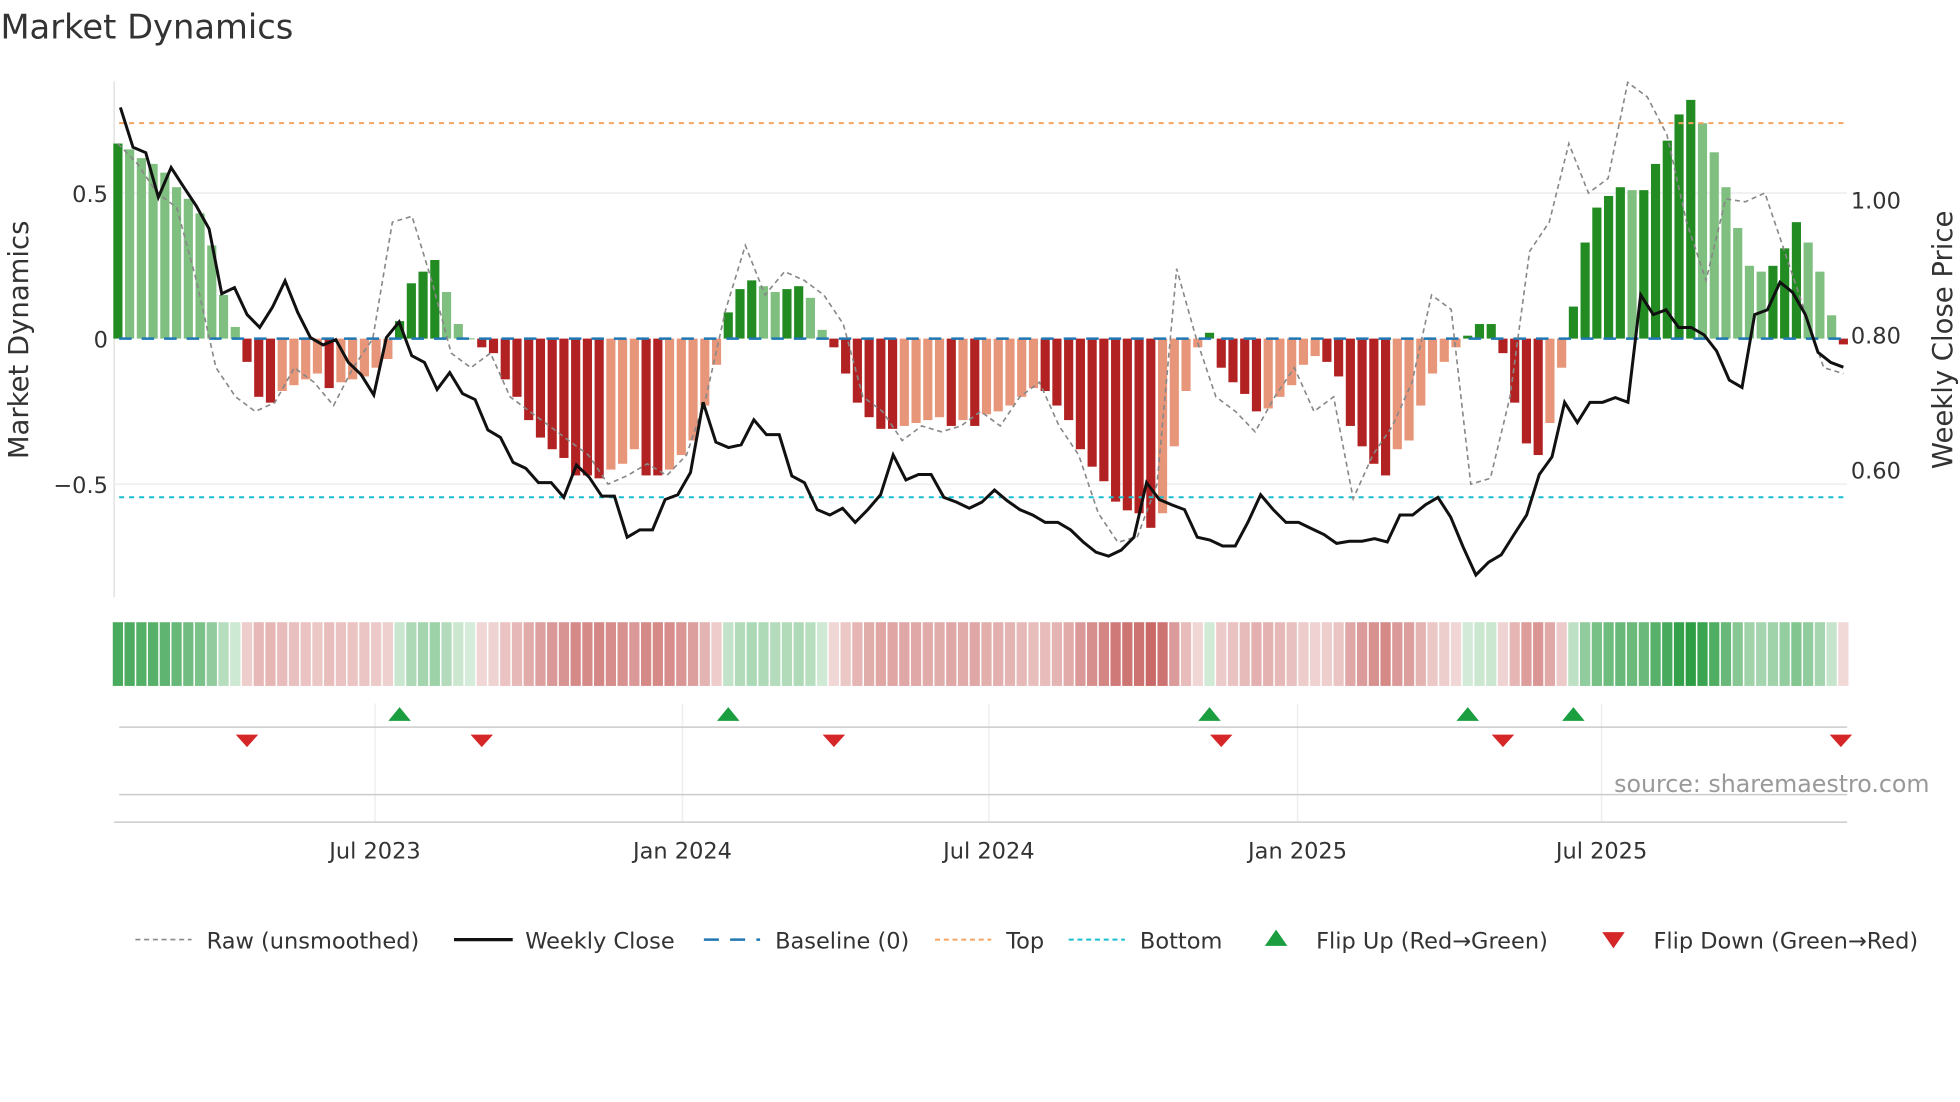 This screenshot has height=1102, width=1960. Describe the element at coordinates (146, 27) in the screenshot. I see `chart-title: Market Dynamics` at that location.